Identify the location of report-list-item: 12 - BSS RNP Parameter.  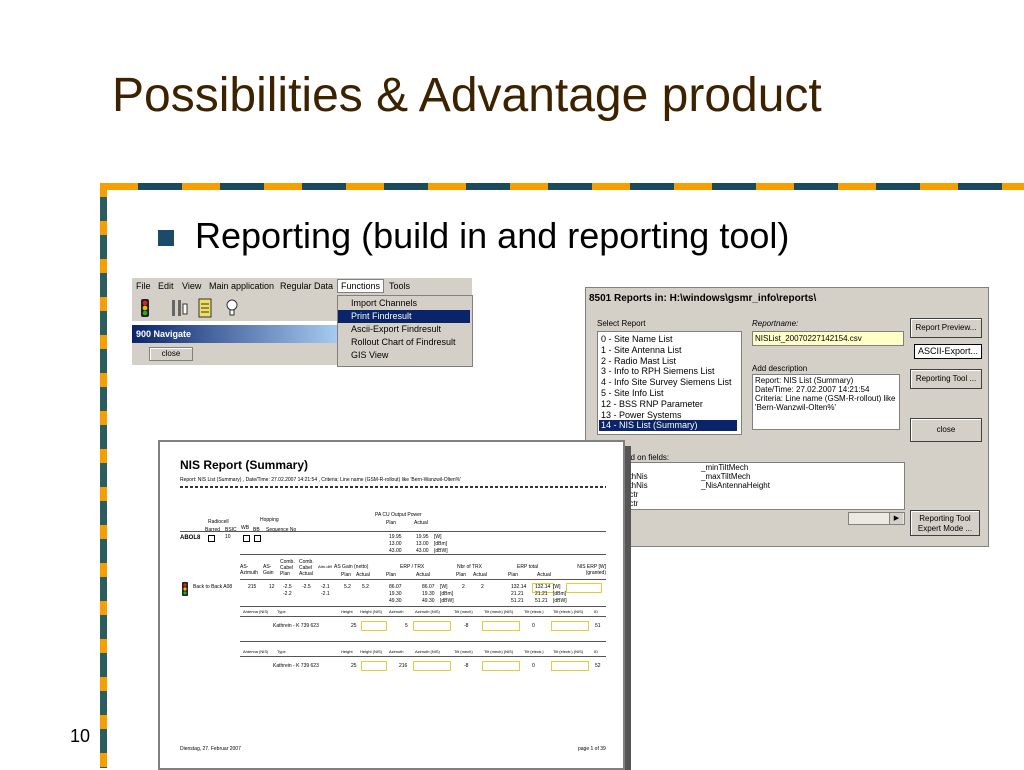
(651, 404).